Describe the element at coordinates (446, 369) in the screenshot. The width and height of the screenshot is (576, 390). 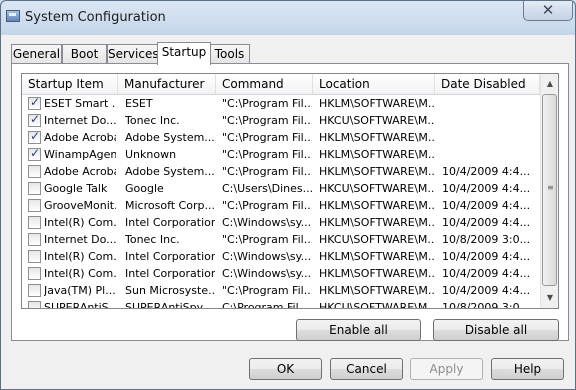
I see `apply-button: Apply` at that location.